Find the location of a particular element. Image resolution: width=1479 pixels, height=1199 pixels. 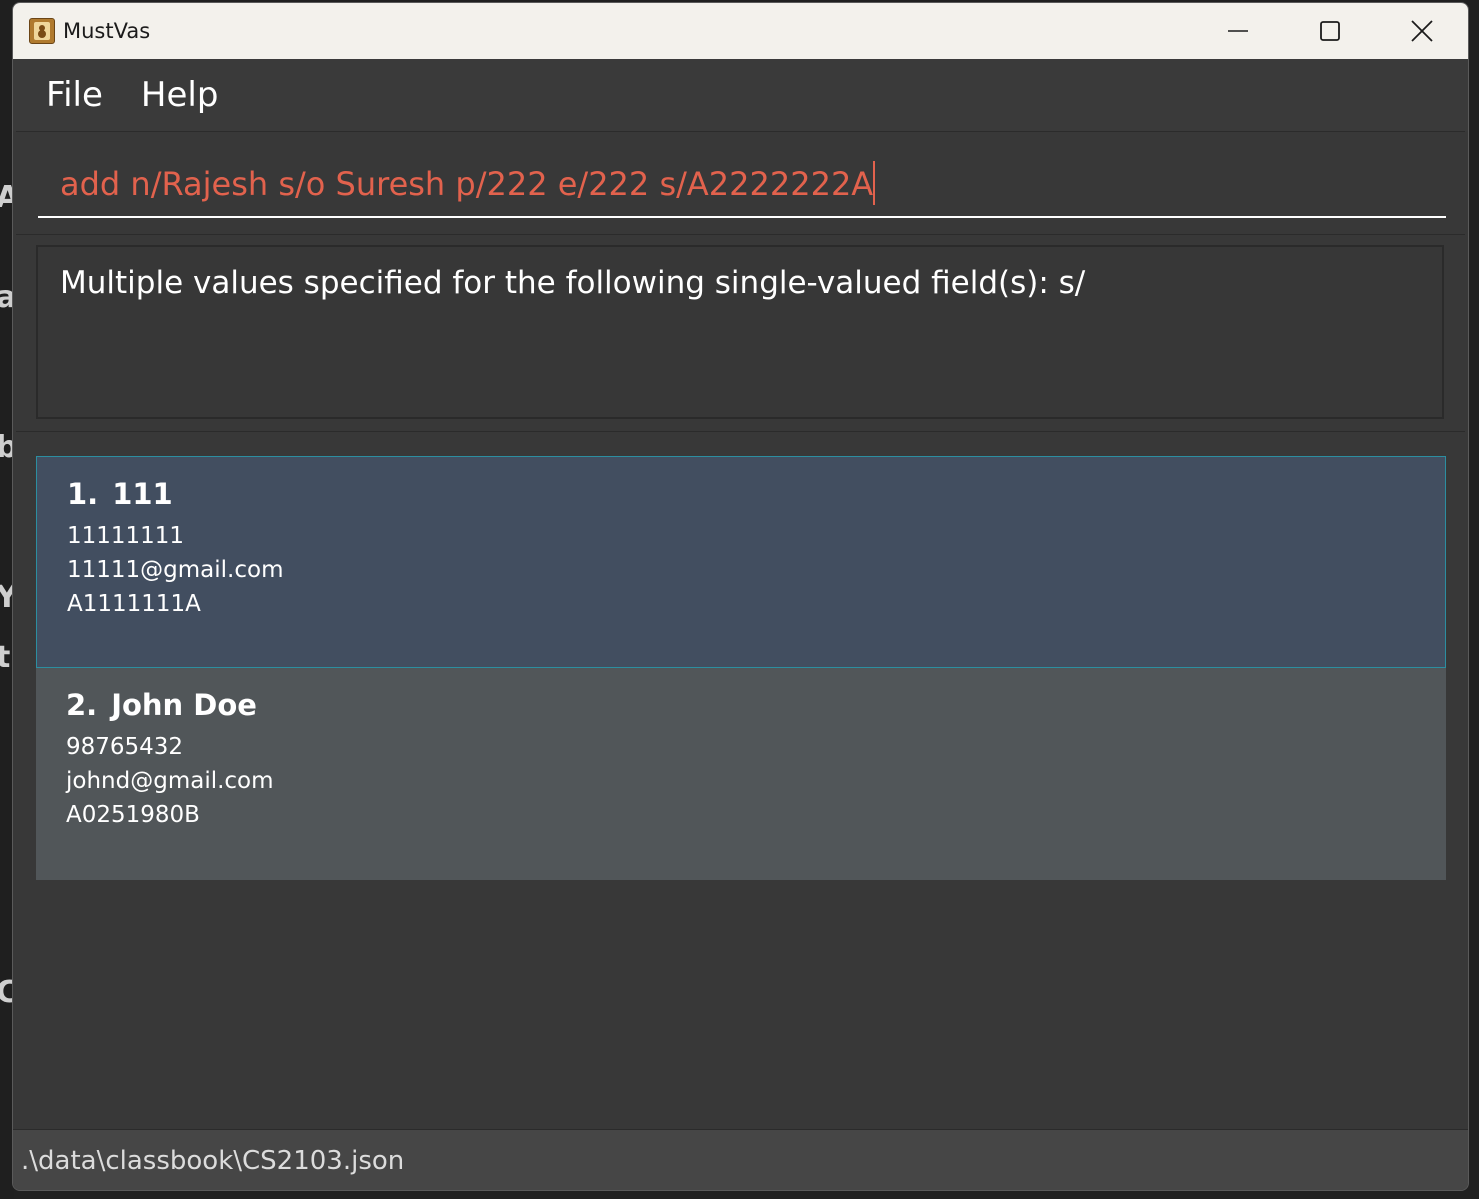

menu-help: Help is located at coordinates (180, 95).